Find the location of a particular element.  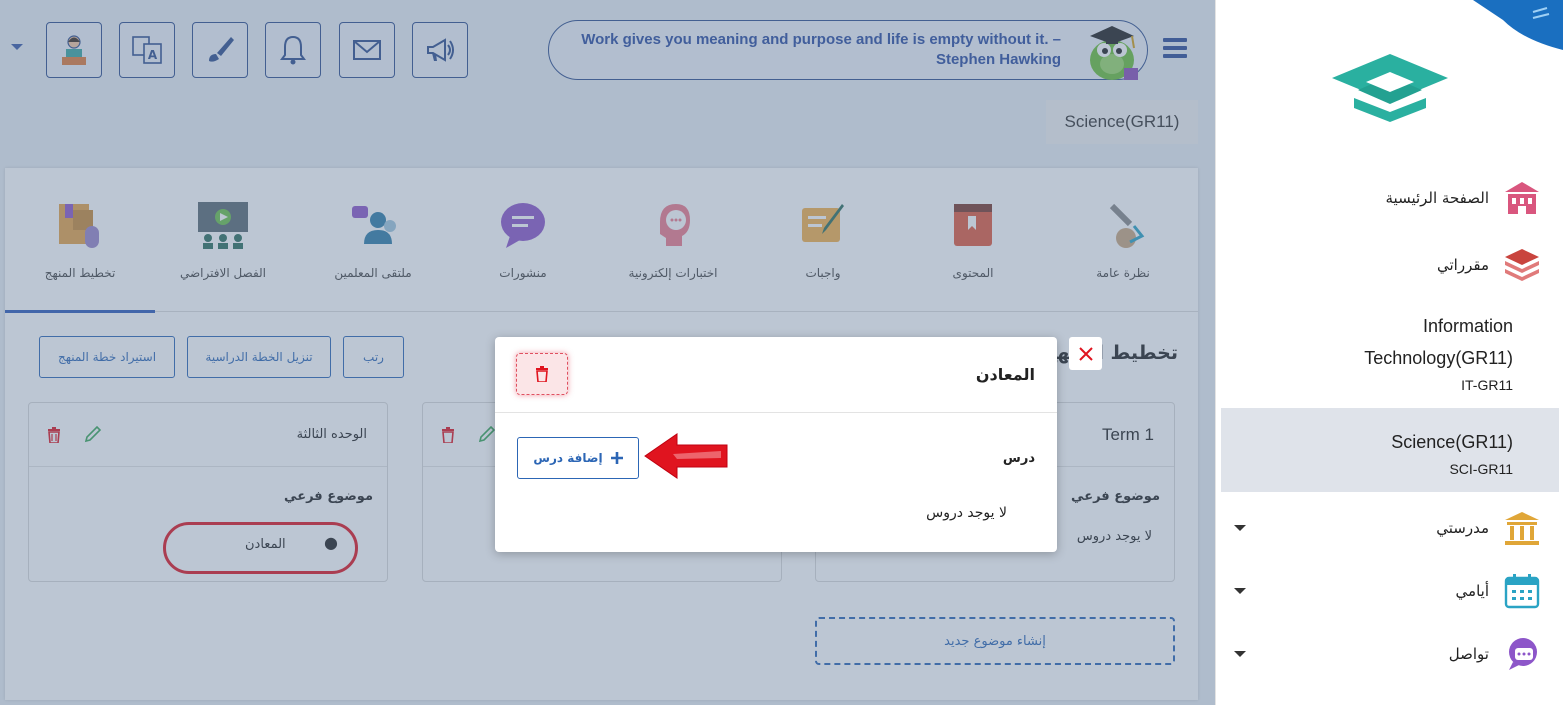

course-code: IT-GR11 is located at coordinates (1487, 385).